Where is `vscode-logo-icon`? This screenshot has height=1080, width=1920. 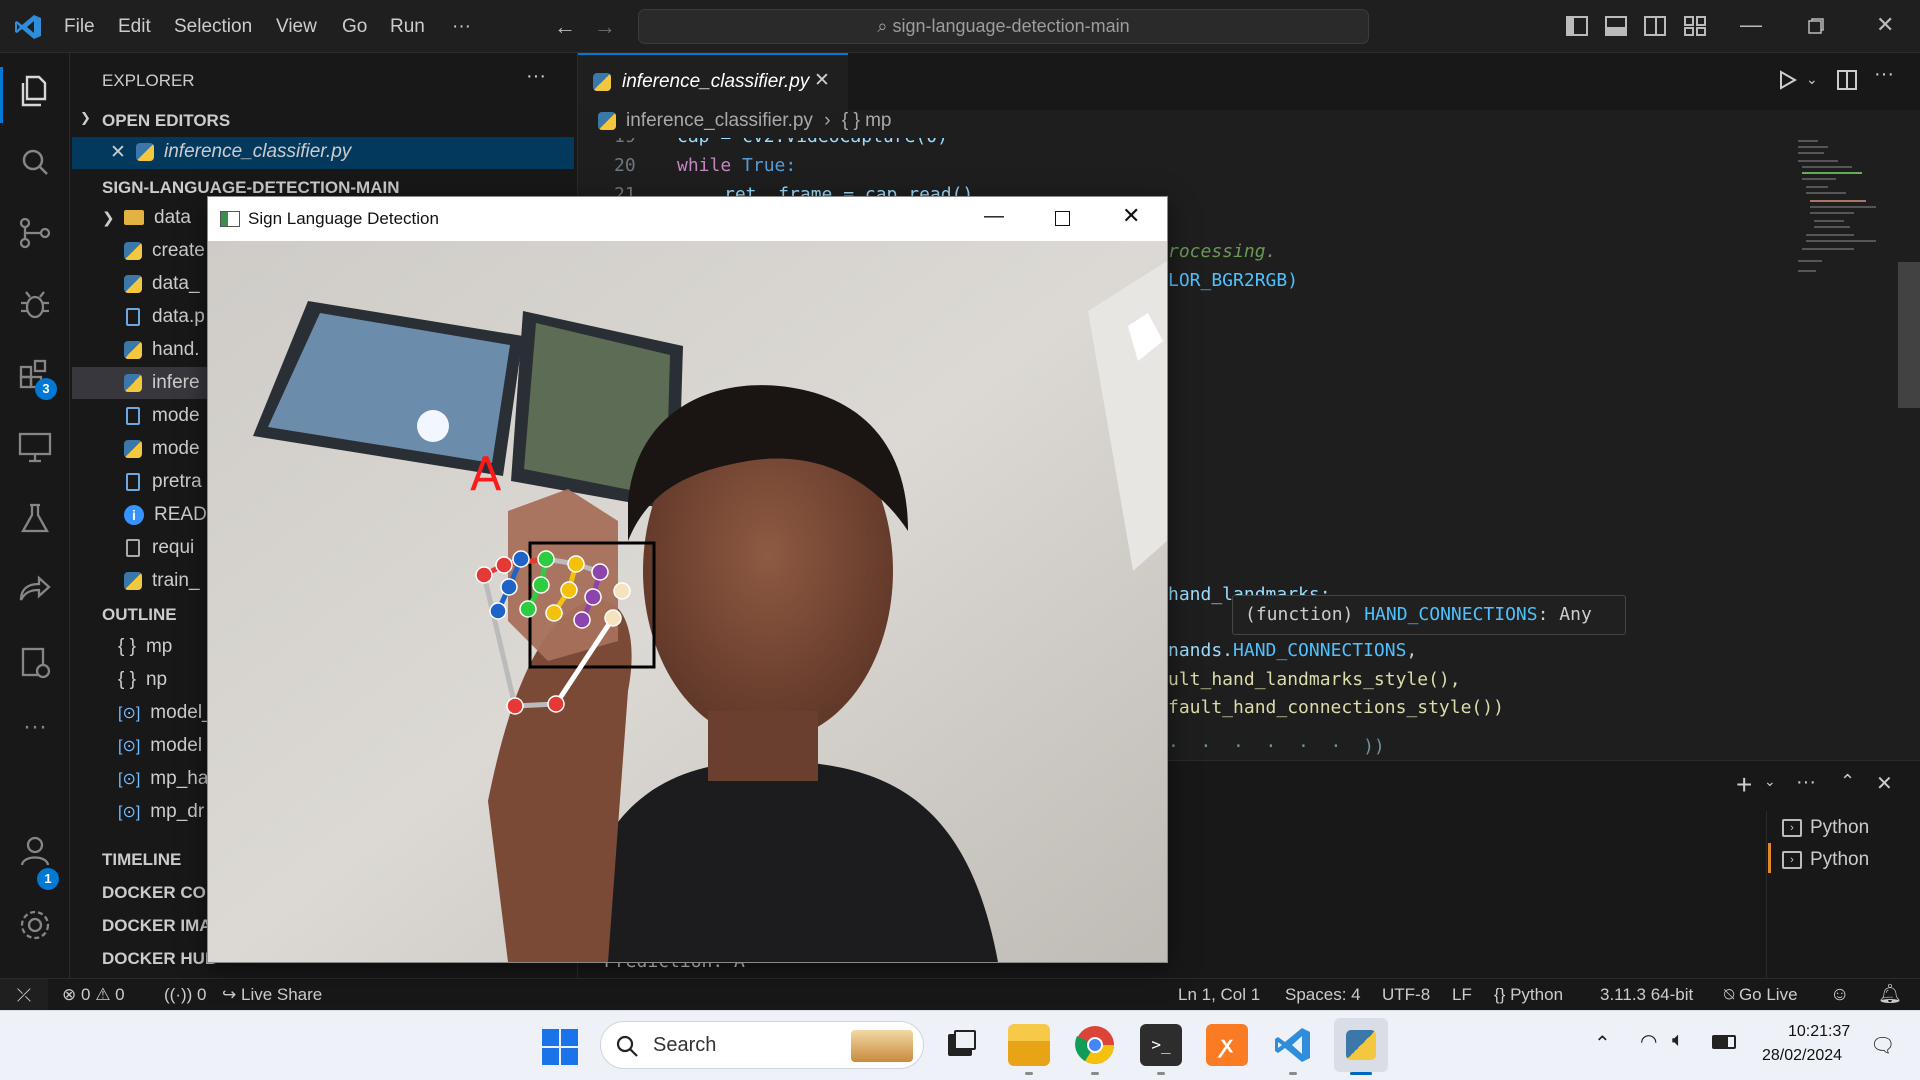
vscode-logo-icon is located at coordinates (28, 27).